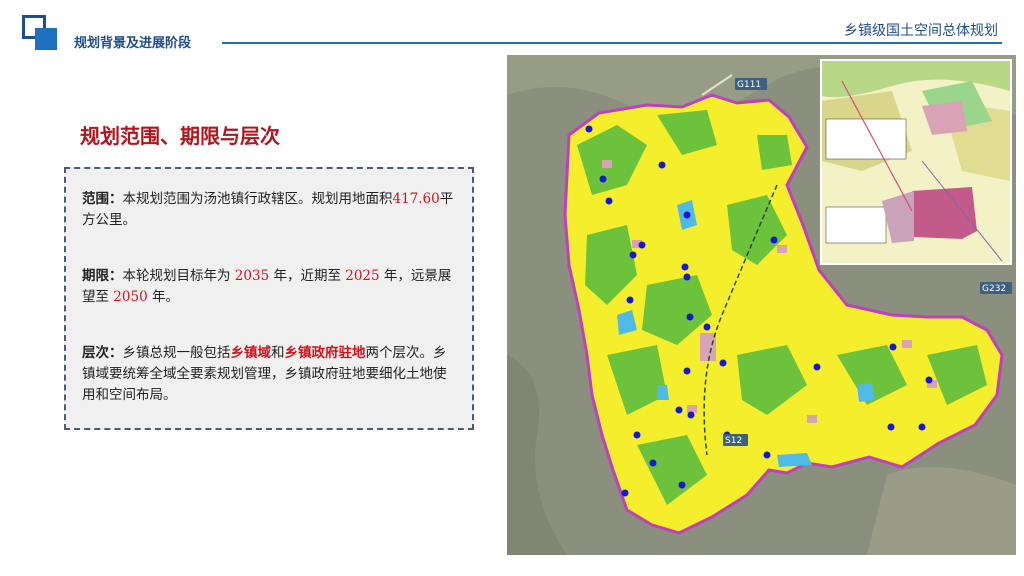  What do you see at coordinates (46, 39) in the screenshot?
I see `logo-inner-square` at bounding box center [46, 39].